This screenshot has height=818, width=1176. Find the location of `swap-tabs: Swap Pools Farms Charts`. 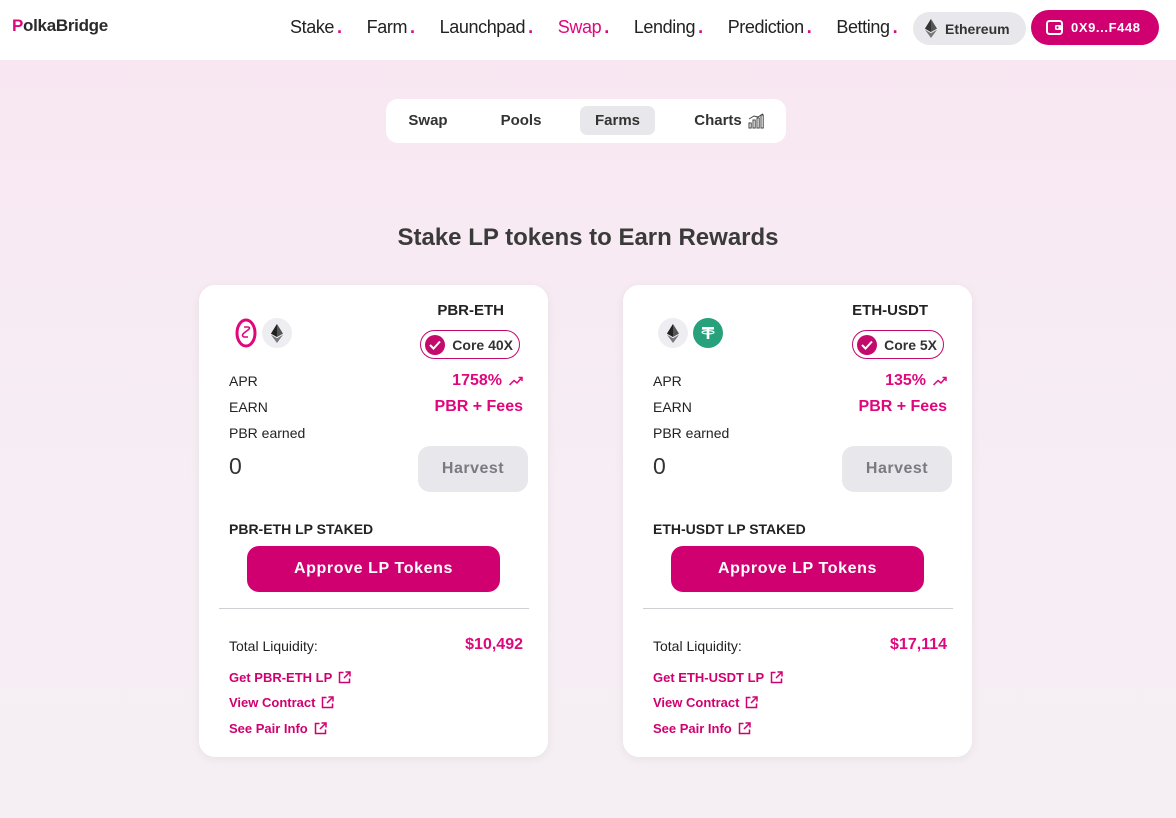

swap-tabs: Swap Pools Farms Charts is located at coordinates (586, 121).